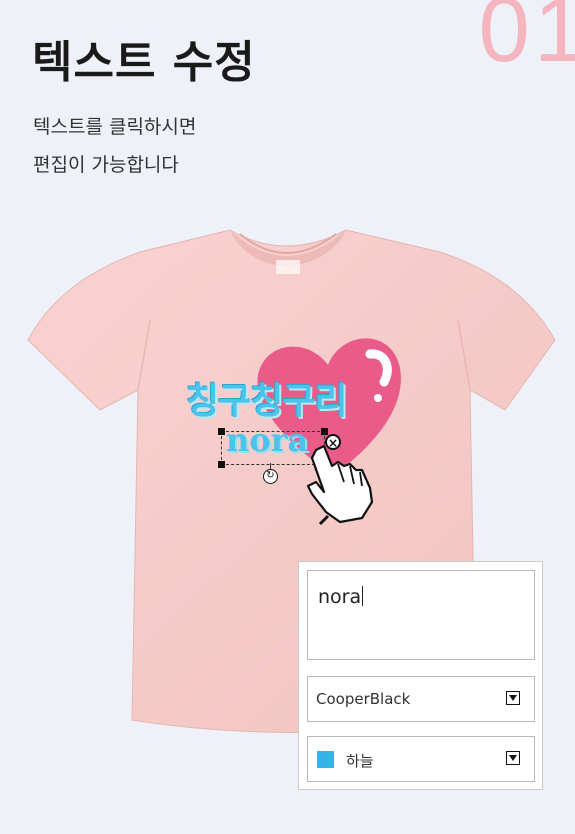 The height and width of the screenshot is (834, 575). What do you see at coordinates (115, 127) in the screenshot?
I see `description-line-1: 텍스트를 클릭하시면` at bounding box center [115, 127].